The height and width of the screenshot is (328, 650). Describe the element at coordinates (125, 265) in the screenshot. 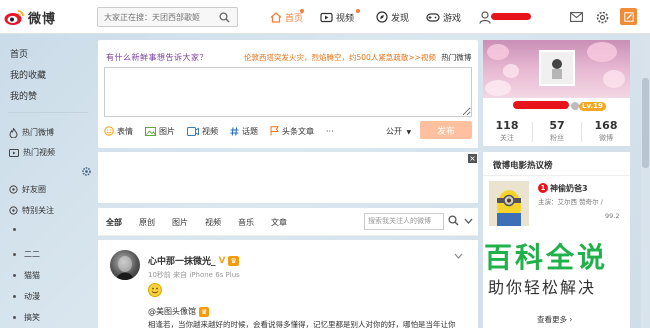

I see `avatar` at that location.